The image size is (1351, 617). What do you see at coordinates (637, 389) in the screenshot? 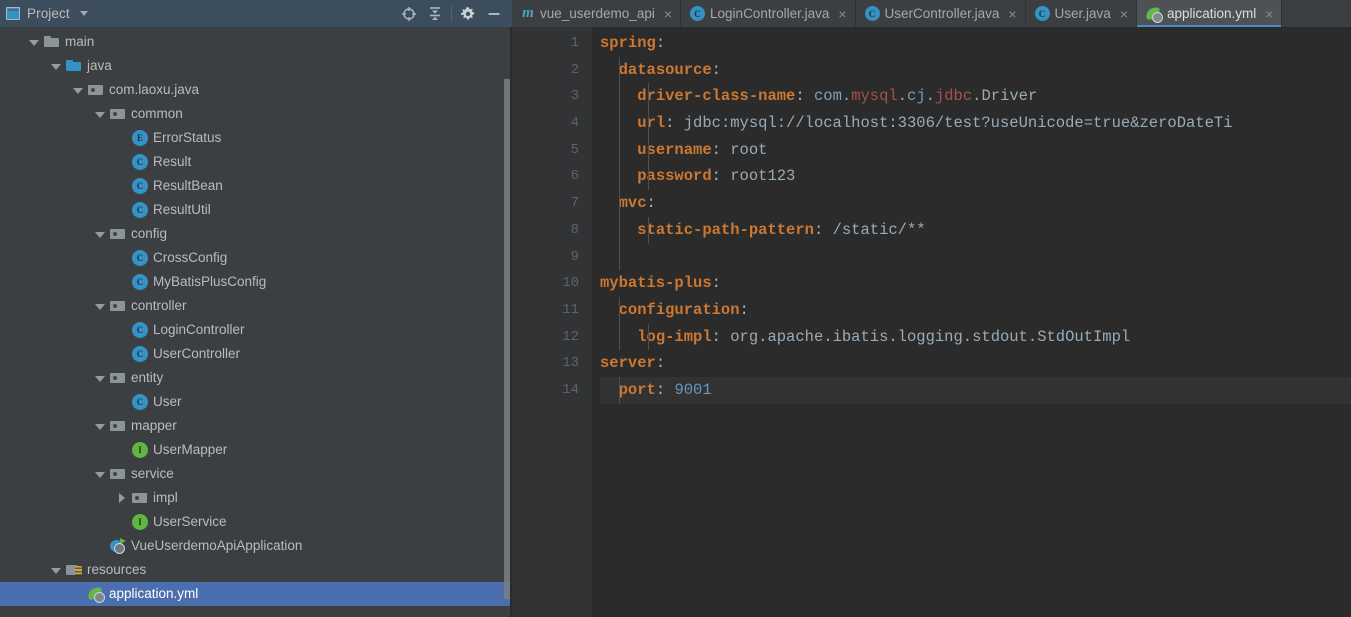
I see `code-token: port` at bounding box center [637, 389].